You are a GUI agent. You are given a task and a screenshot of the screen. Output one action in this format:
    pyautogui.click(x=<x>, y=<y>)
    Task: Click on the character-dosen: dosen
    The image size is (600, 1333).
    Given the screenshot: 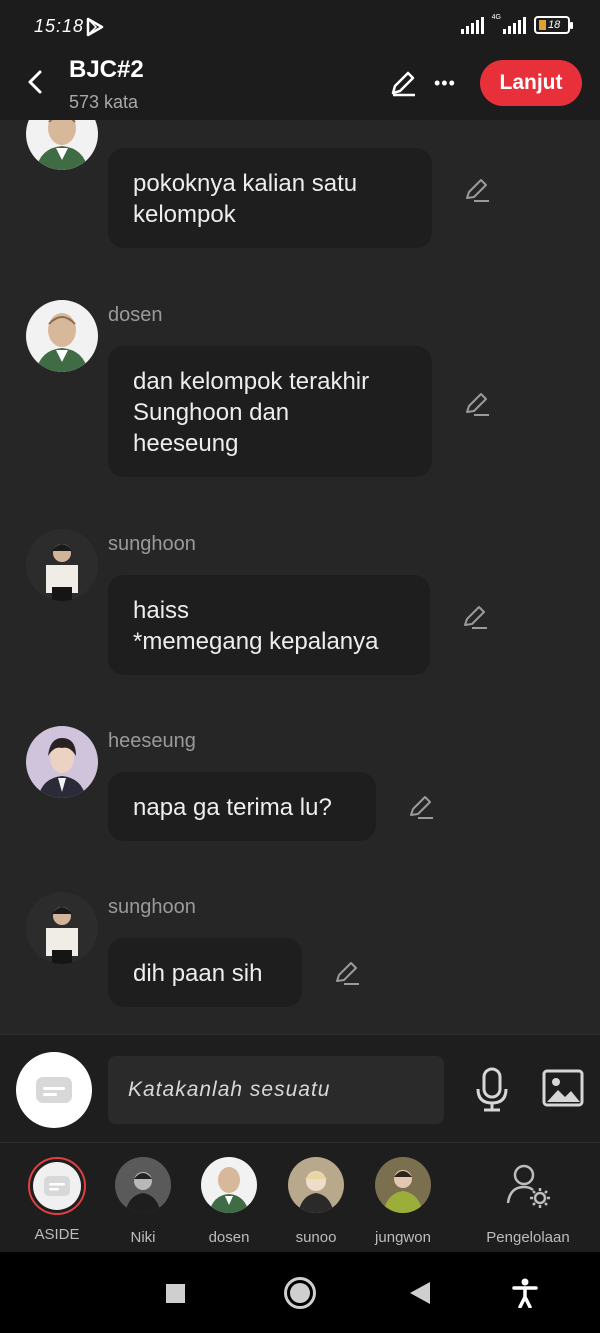 What is the action you would take?
    pyautogui.click(x=229, y=1201)
    